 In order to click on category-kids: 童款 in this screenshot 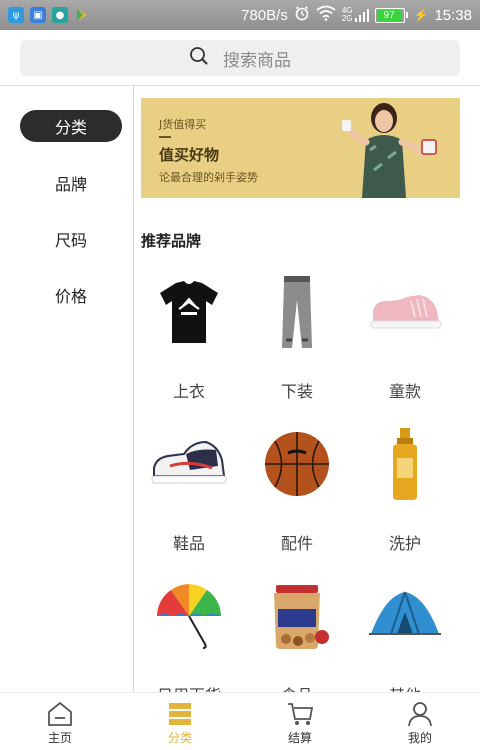, I will do `click(405, 341)`.